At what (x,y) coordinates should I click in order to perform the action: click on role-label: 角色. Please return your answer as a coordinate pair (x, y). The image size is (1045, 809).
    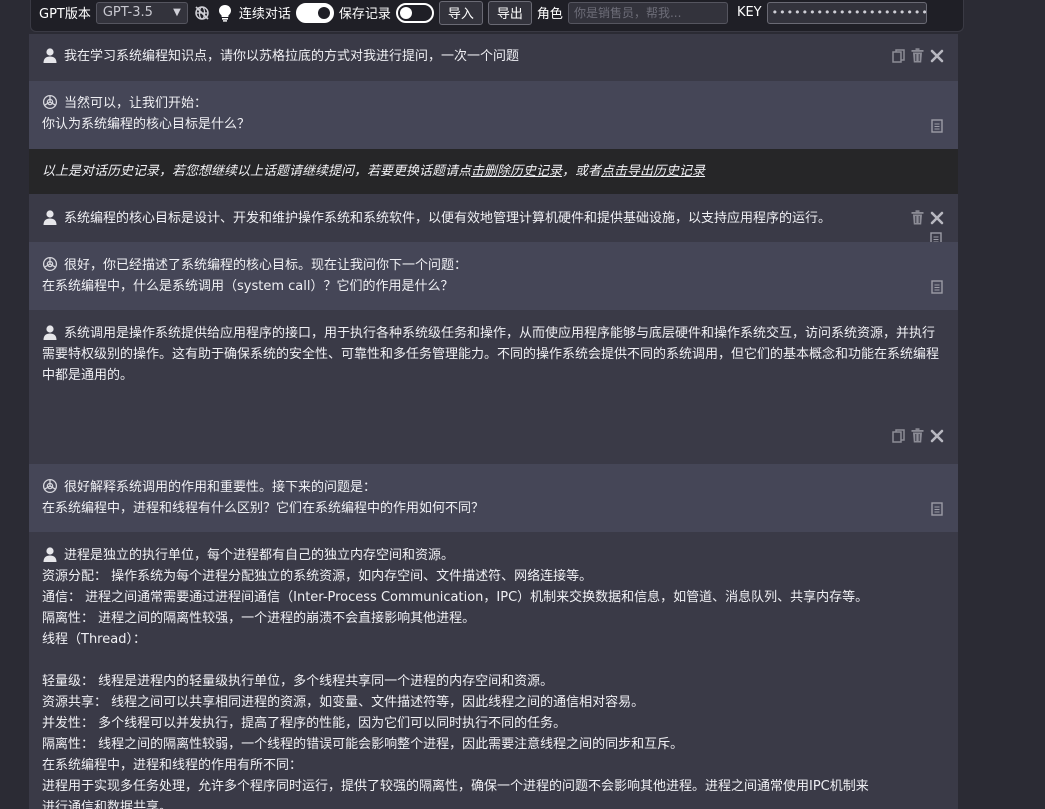
    Looking at the image, I should click on (549, 14).